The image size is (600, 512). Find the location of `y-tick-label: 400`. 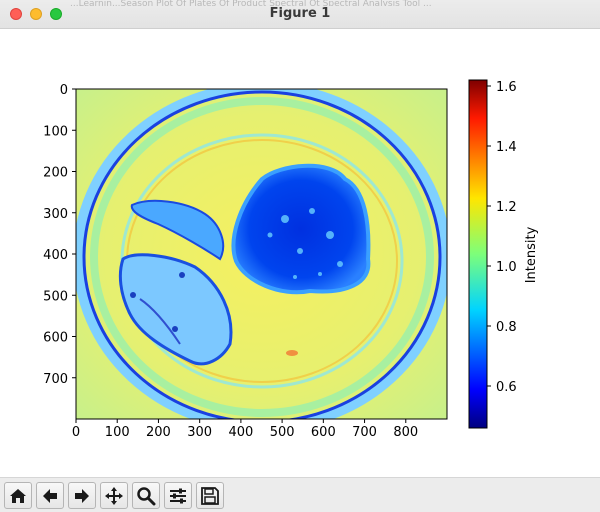

y-tick-label: 400 is located at coordinates (55, 255).